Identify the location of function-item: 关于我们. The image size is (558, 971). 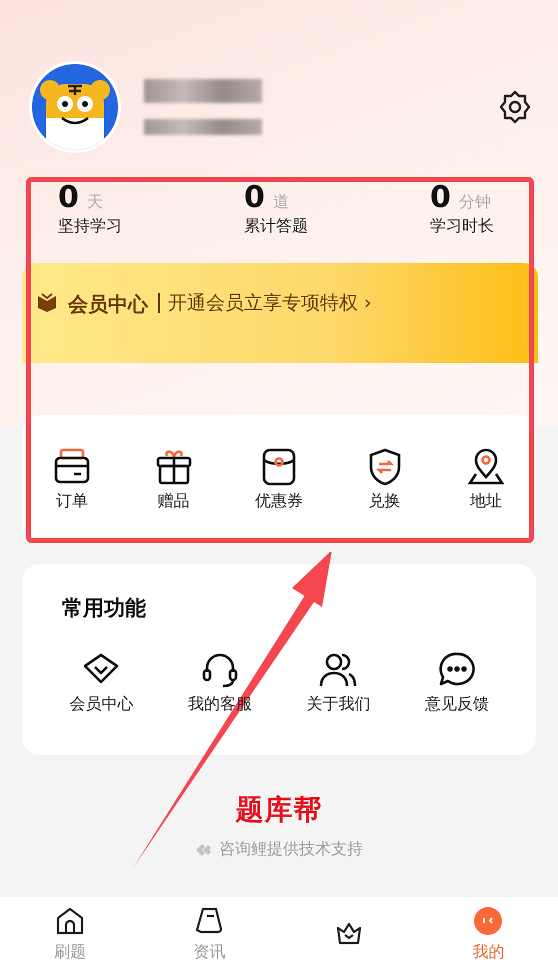
(338, 682).